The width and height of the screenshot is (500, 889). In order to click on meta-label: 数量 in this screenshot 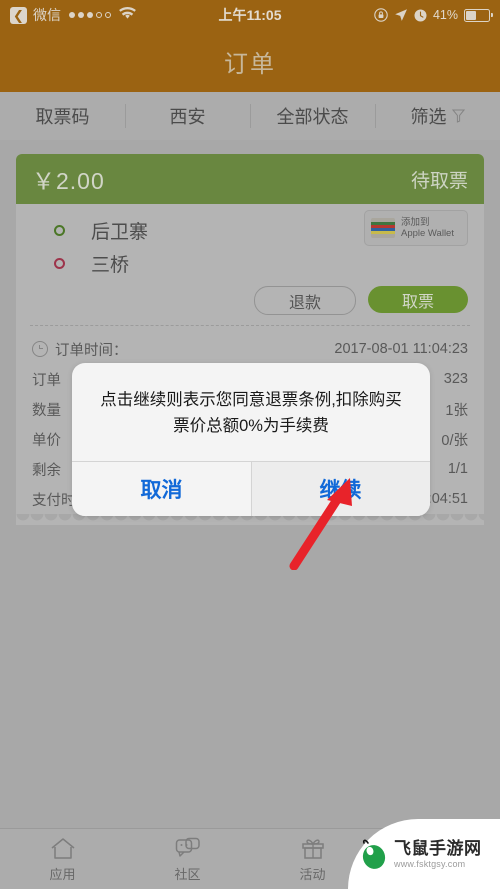, I will do `click(46, 410)`.